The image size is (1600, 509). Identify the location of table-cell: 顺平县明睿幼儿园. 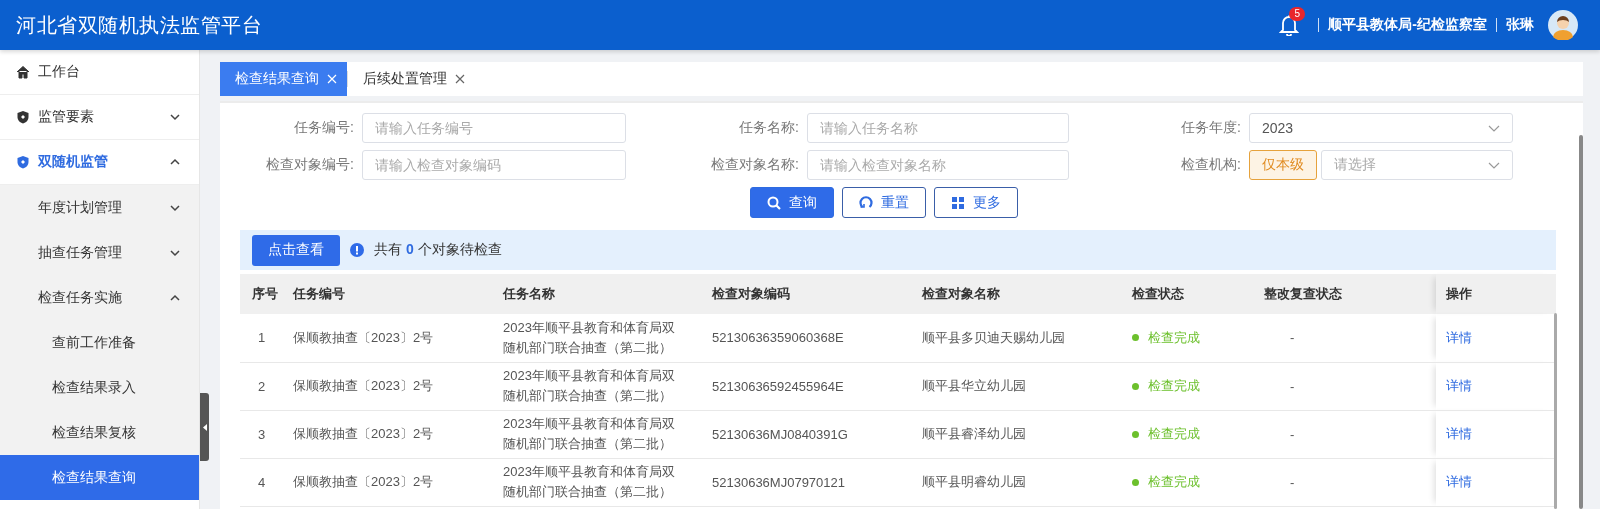
(1017, 482).